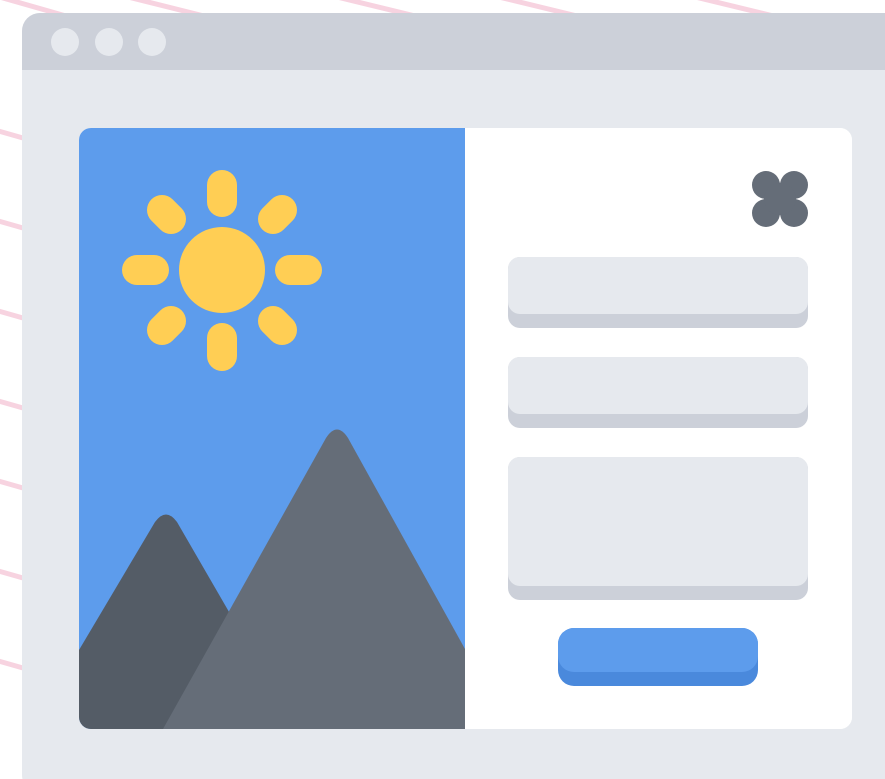 The width and height of the screenshot is (885, 779). I want to click on email-input, so click(658, 385).